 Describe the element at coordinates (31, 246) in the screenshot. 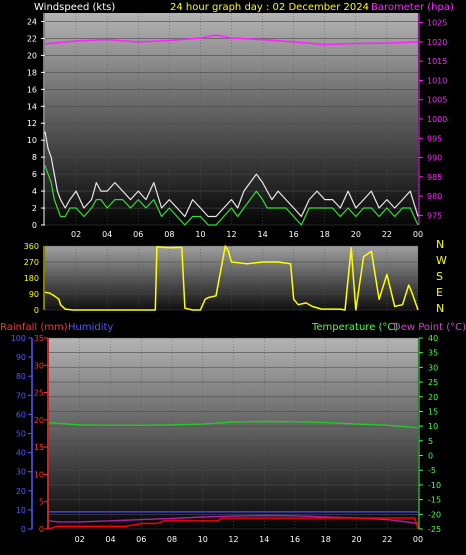

I see `direction-tick-label: 360` at that location.